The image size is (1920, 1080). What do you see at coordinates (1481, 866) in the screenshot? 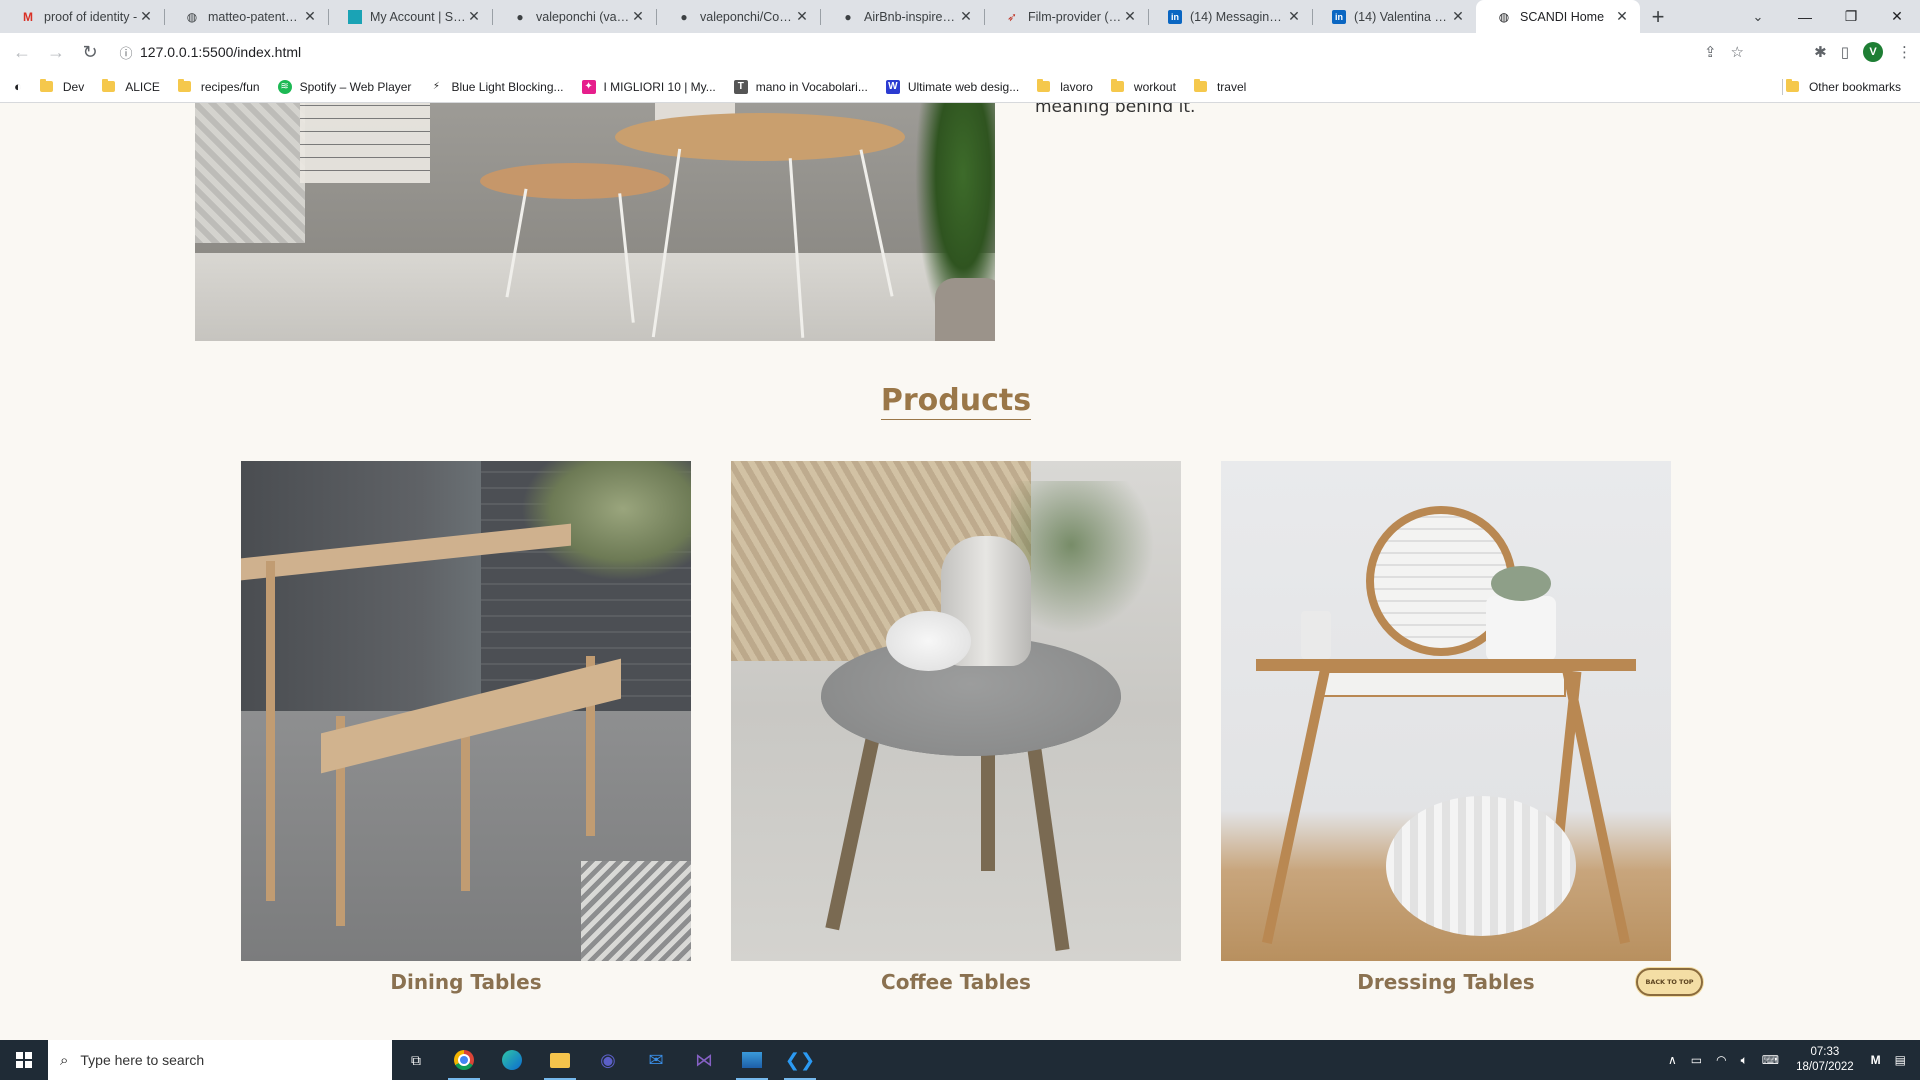
I see `pouf-shape` at bounding box center [1481, 866].